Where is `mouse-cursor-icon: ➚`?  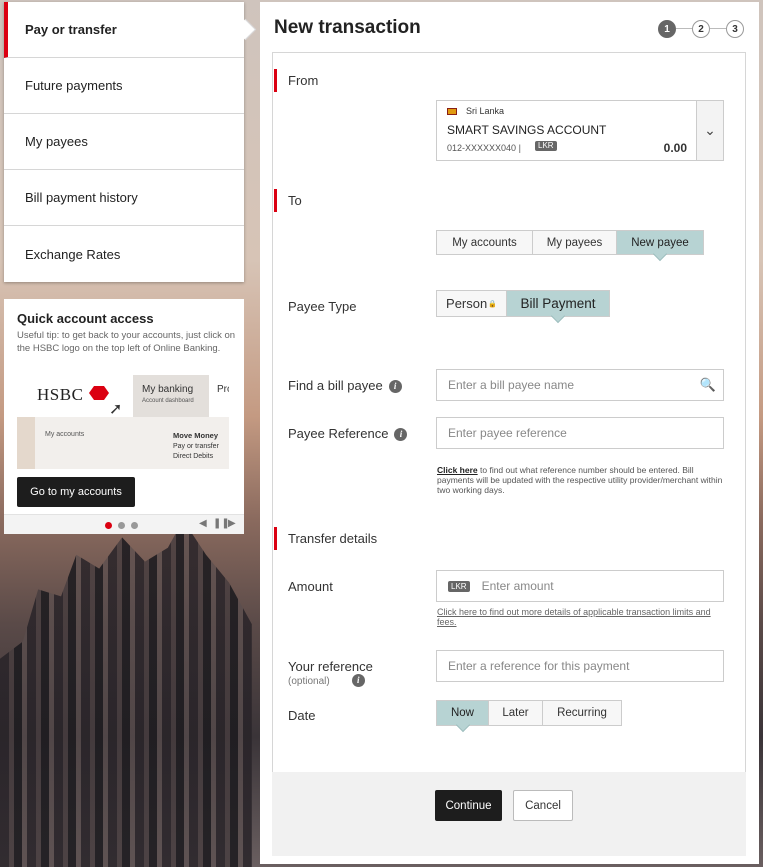 mouse-cursor-icon: ➚ is located at coordinates (116, 409).